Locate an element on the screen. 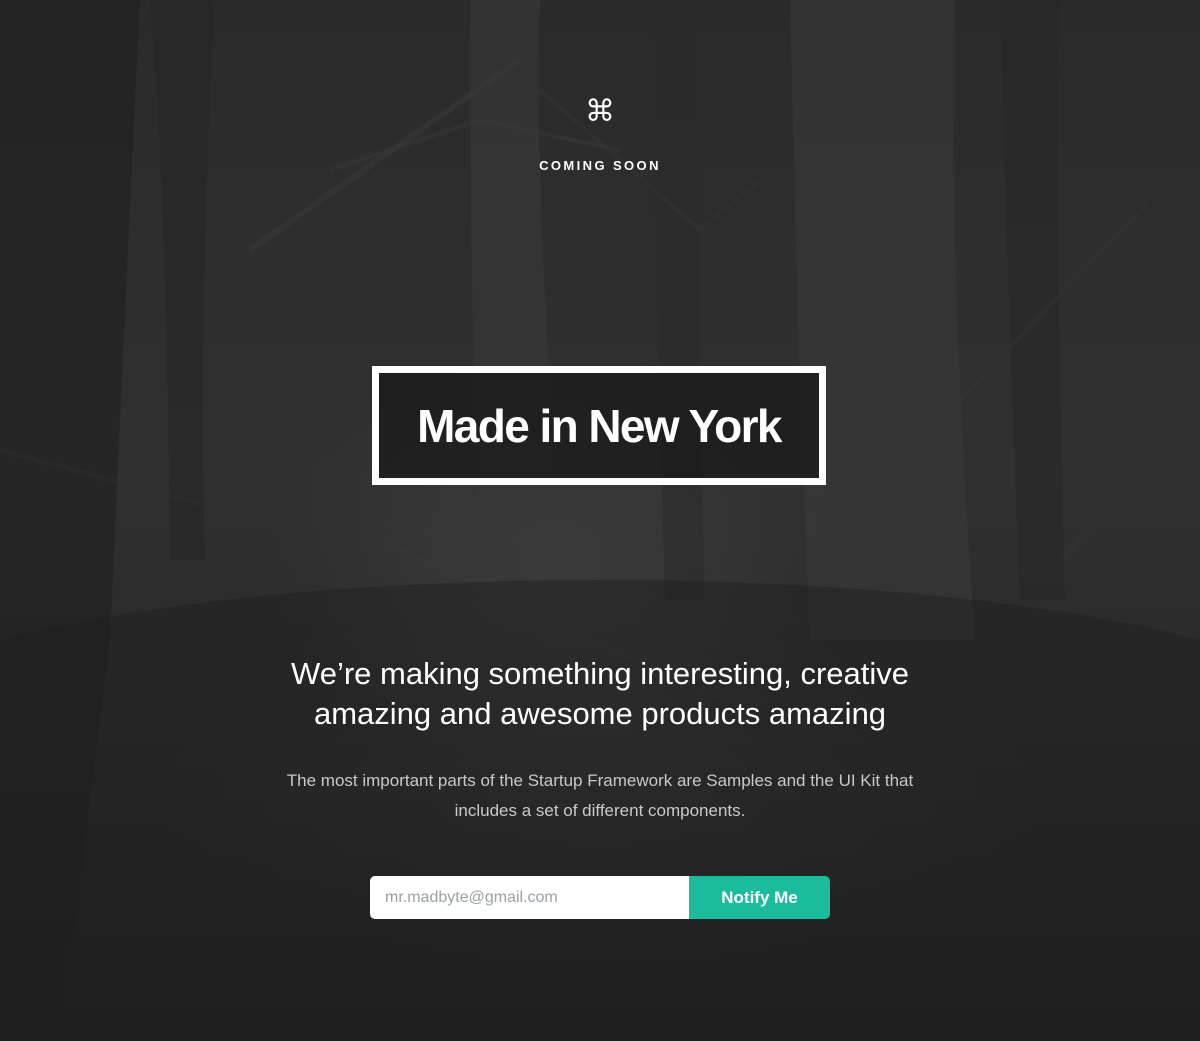  email-field is located at coordinates (529, 897).